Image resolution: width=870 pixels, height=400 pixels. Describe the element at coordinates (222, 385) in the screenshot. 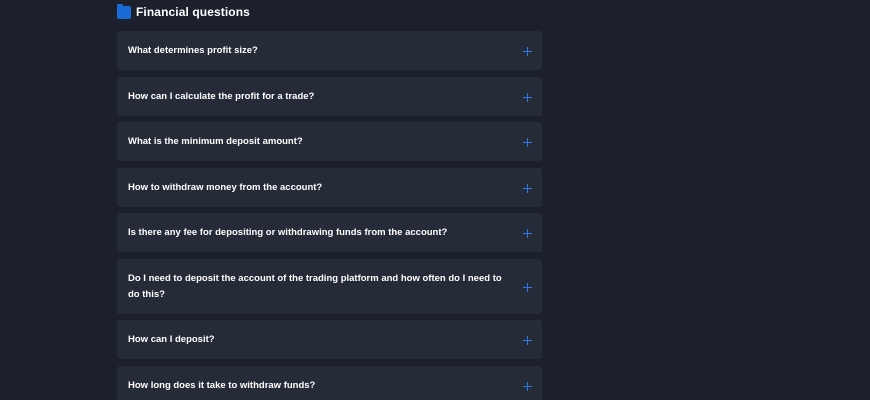

I see `faq-question: How long does it take to withdraw funds?` at that location.